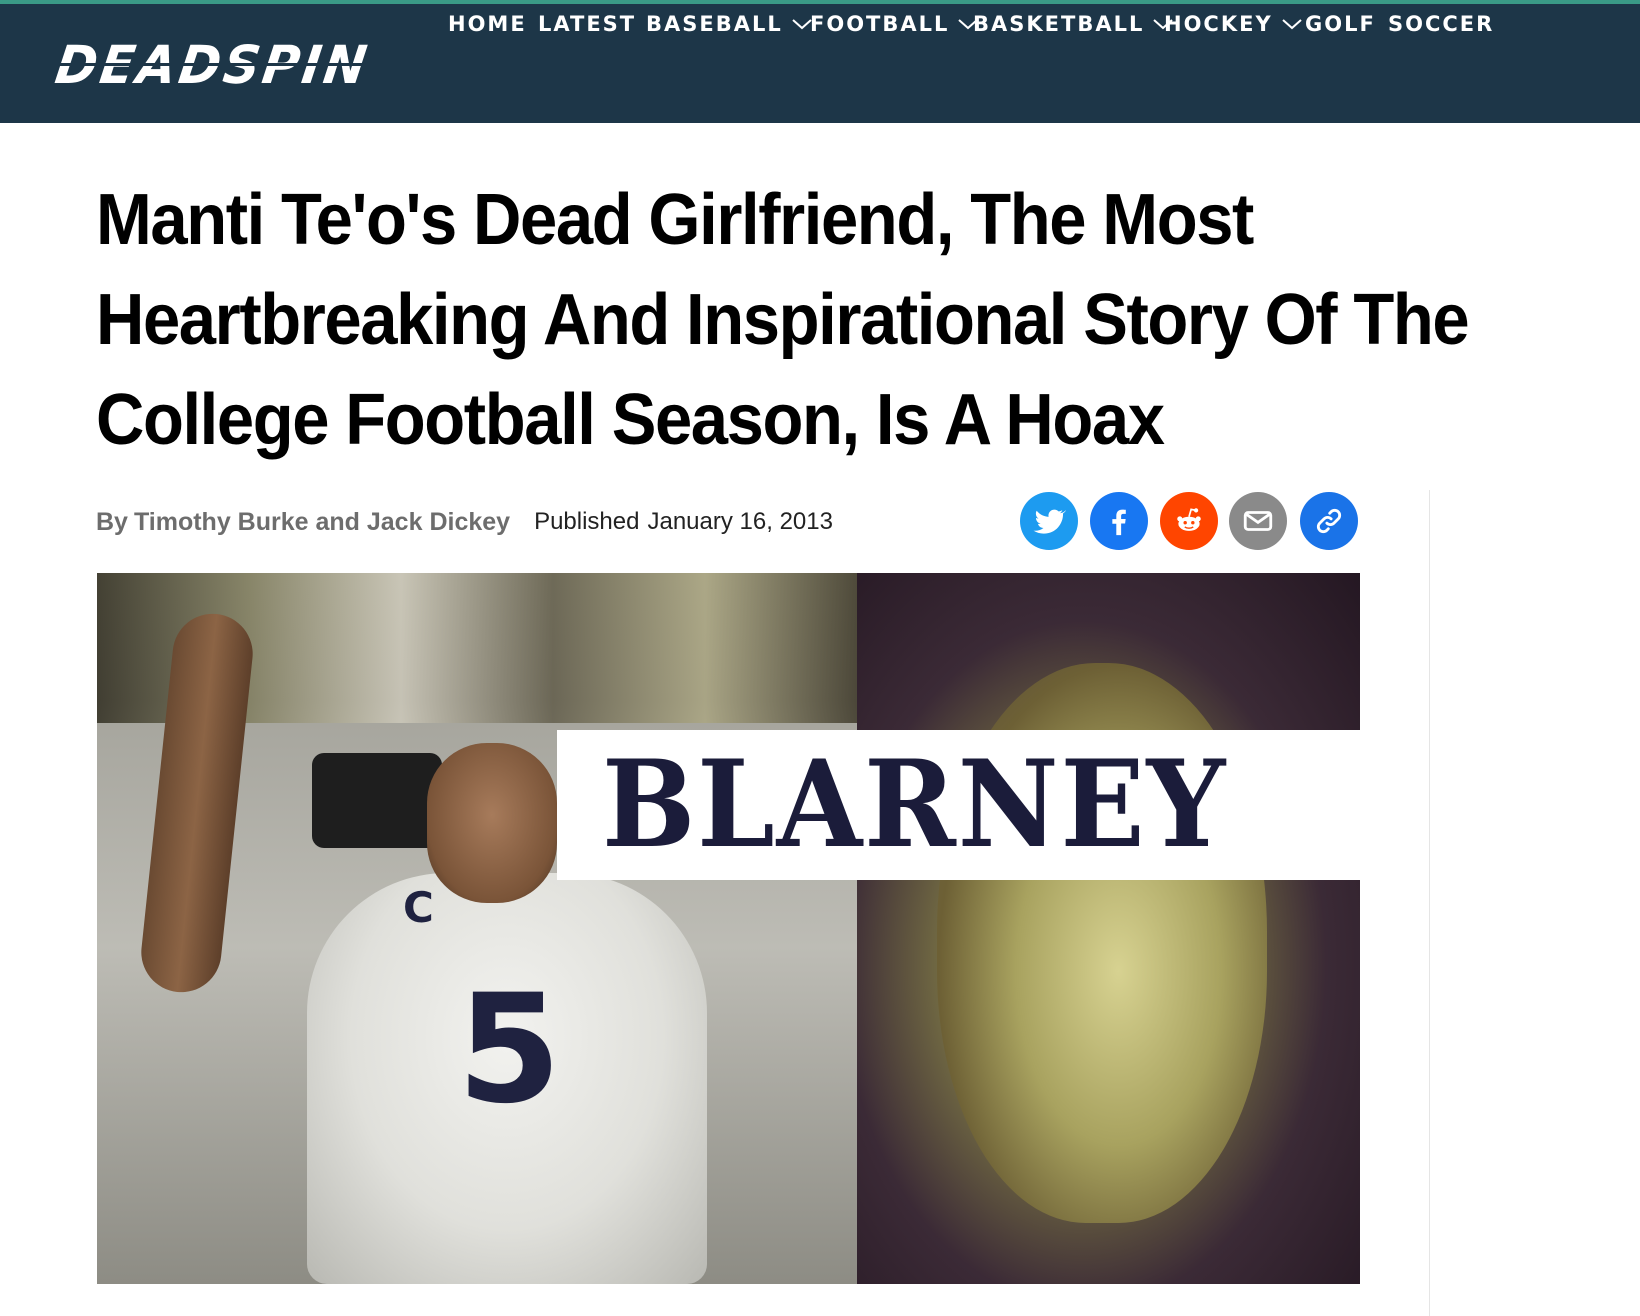 This screenshot has height=1316, width=1640. What do you see at coordinates (509, 1050) in the screenshot?
I see `jersey-number: 5` at bounding box center [509, 1050].